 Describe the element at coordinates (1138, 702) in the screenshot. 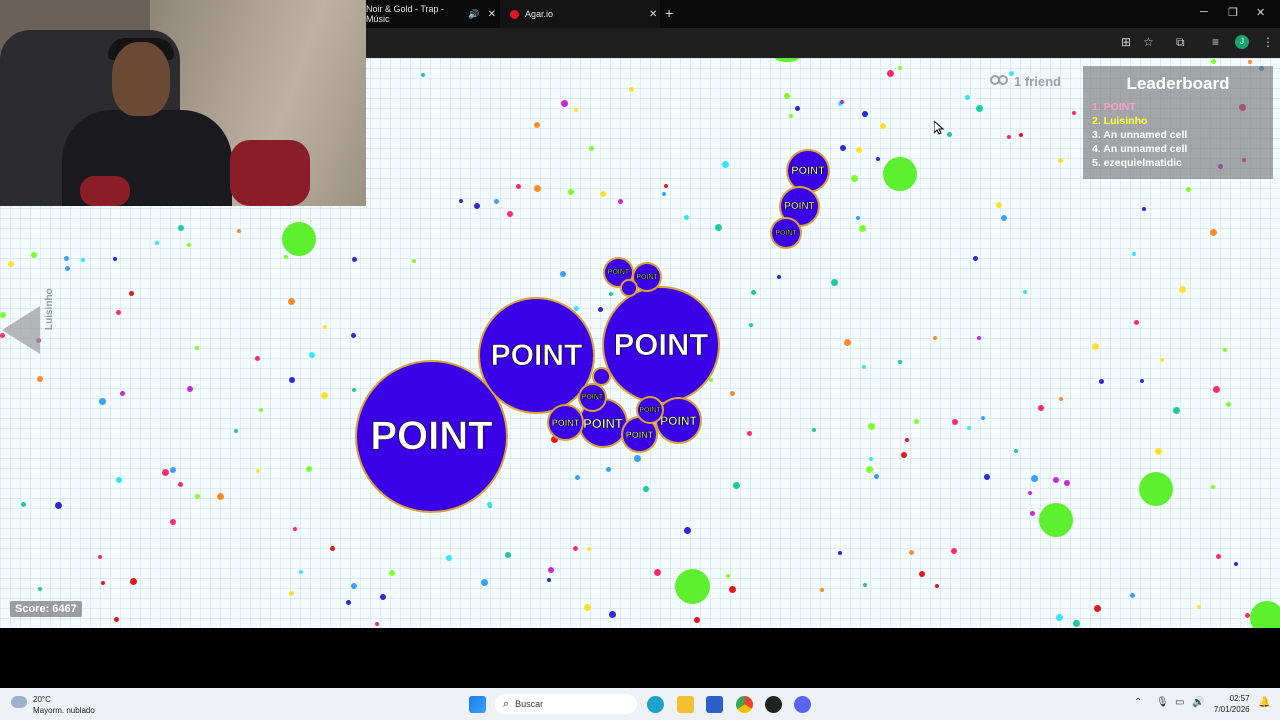

I see `tray-chevron-icon: ⌃` at that location.